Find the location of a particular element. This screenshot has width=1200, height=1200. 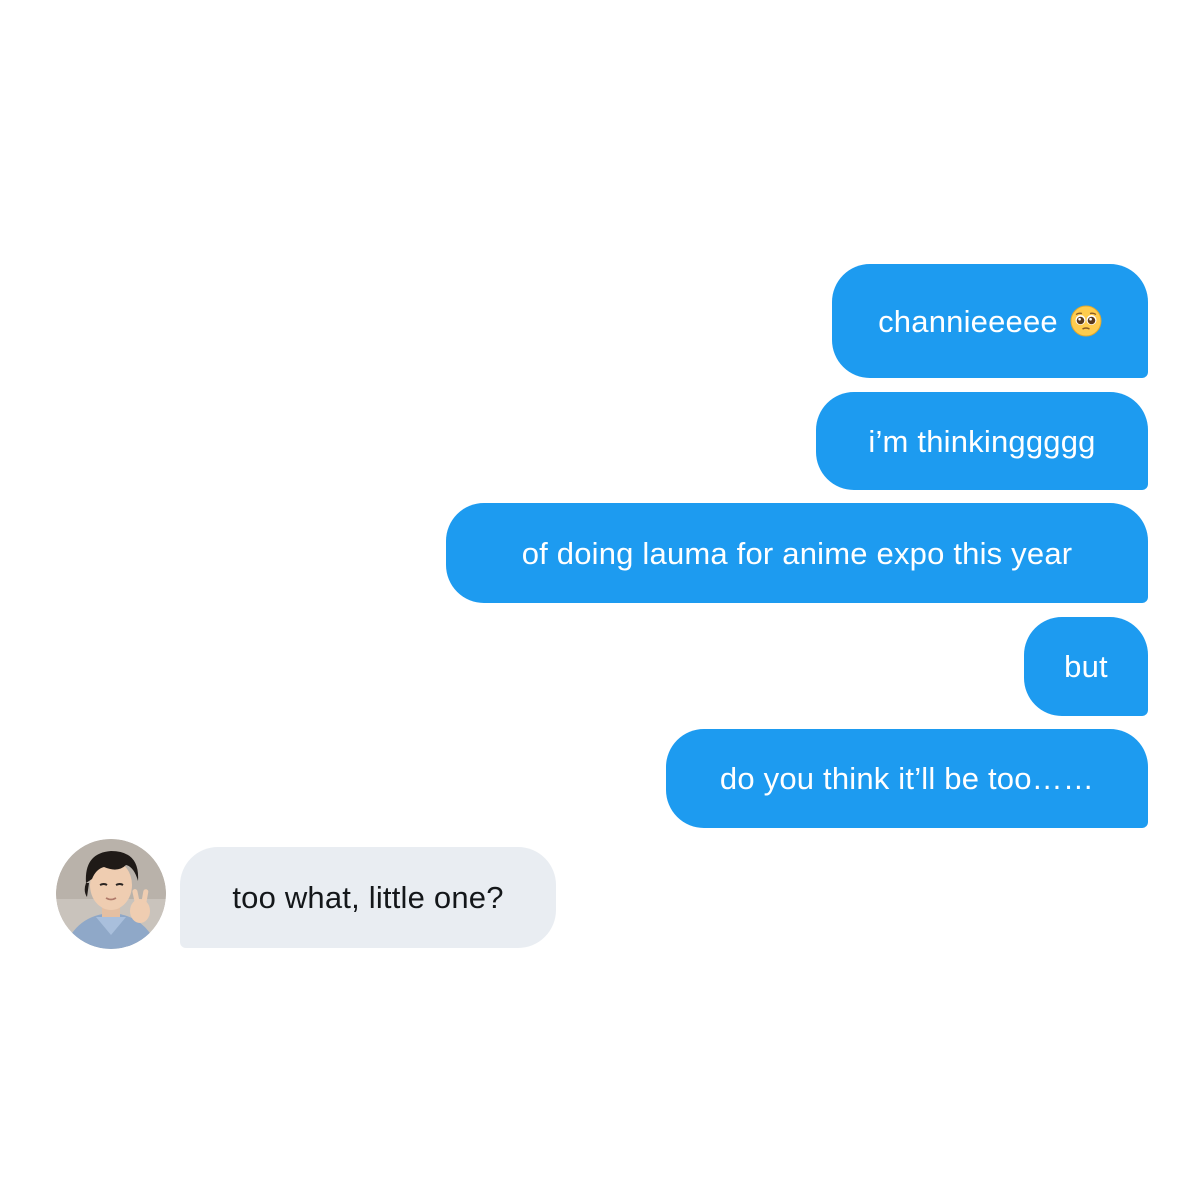

message-text: i’m thinkinggggg is located at coordinates (982, 441).